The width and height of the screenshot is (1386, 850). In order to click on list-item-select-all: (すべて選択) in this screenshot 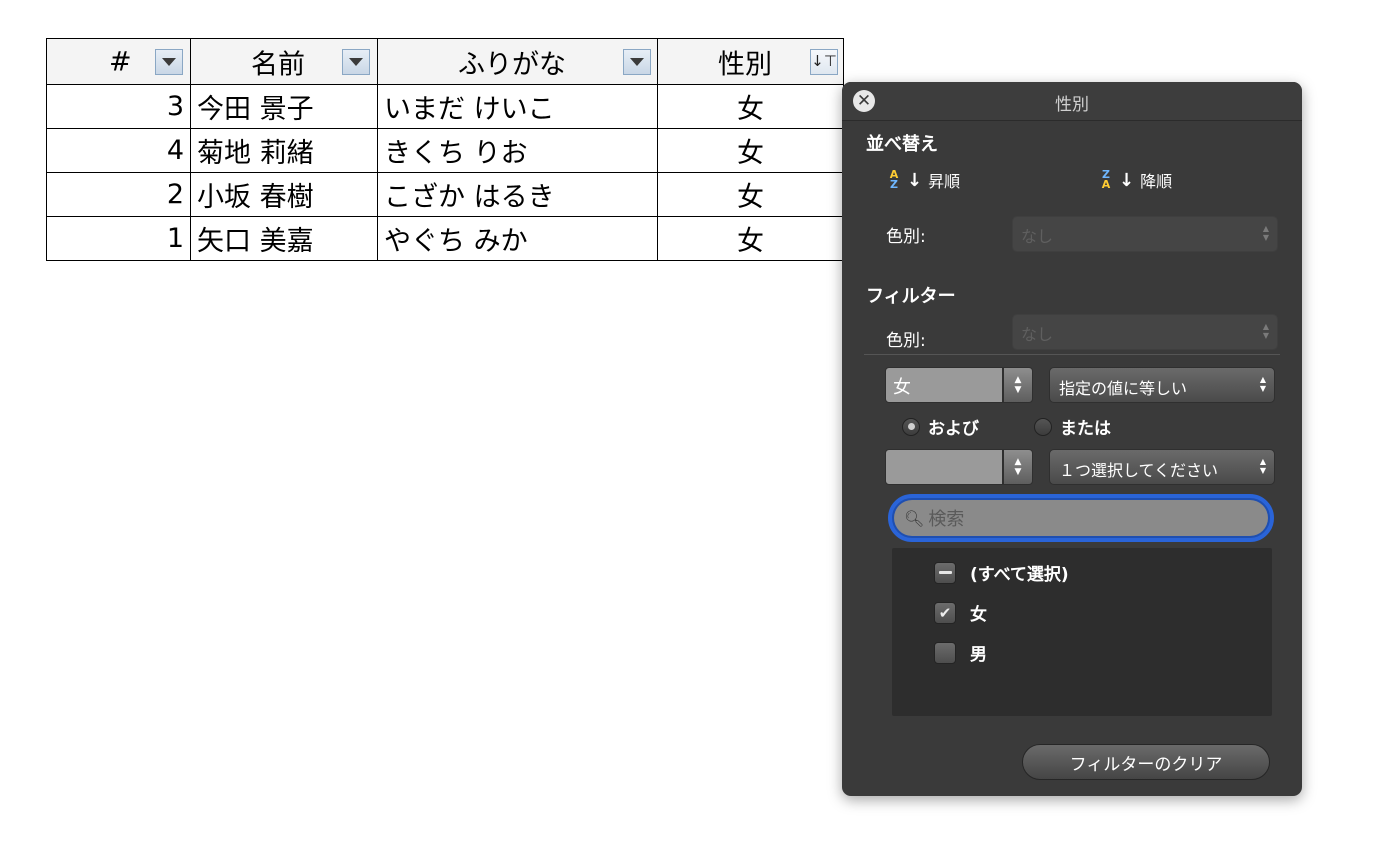, I will do `click(1001, 572)`.